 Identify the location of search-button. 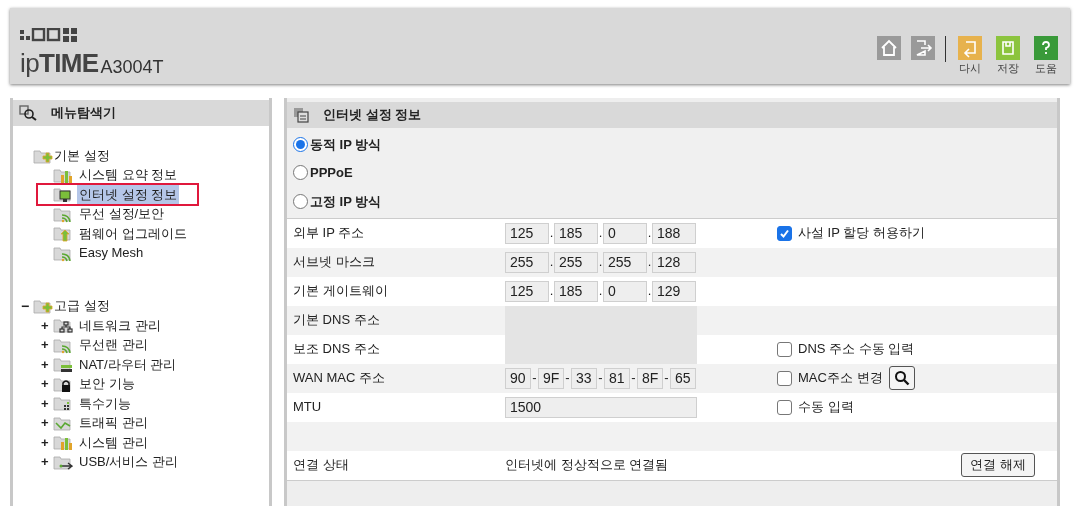
(901, 378).